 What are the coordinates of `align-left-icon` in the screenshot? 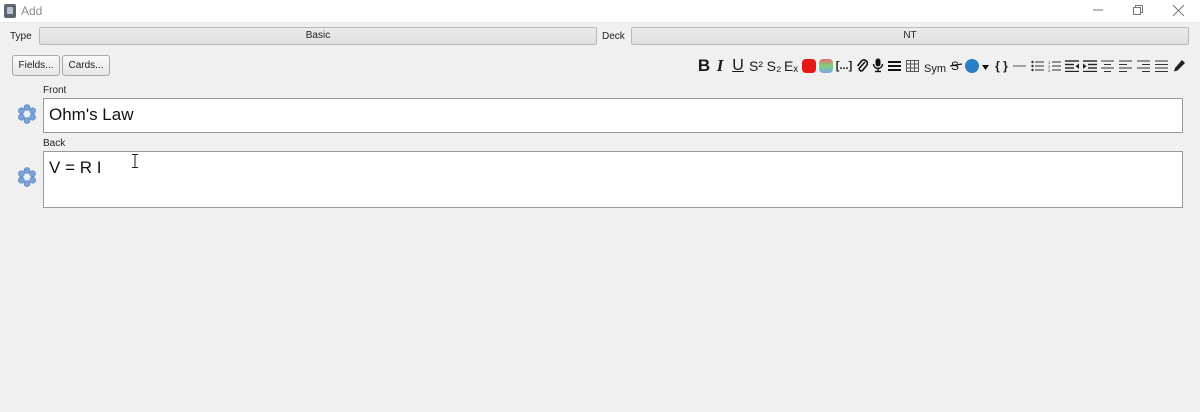 It's located at (1125, 66).